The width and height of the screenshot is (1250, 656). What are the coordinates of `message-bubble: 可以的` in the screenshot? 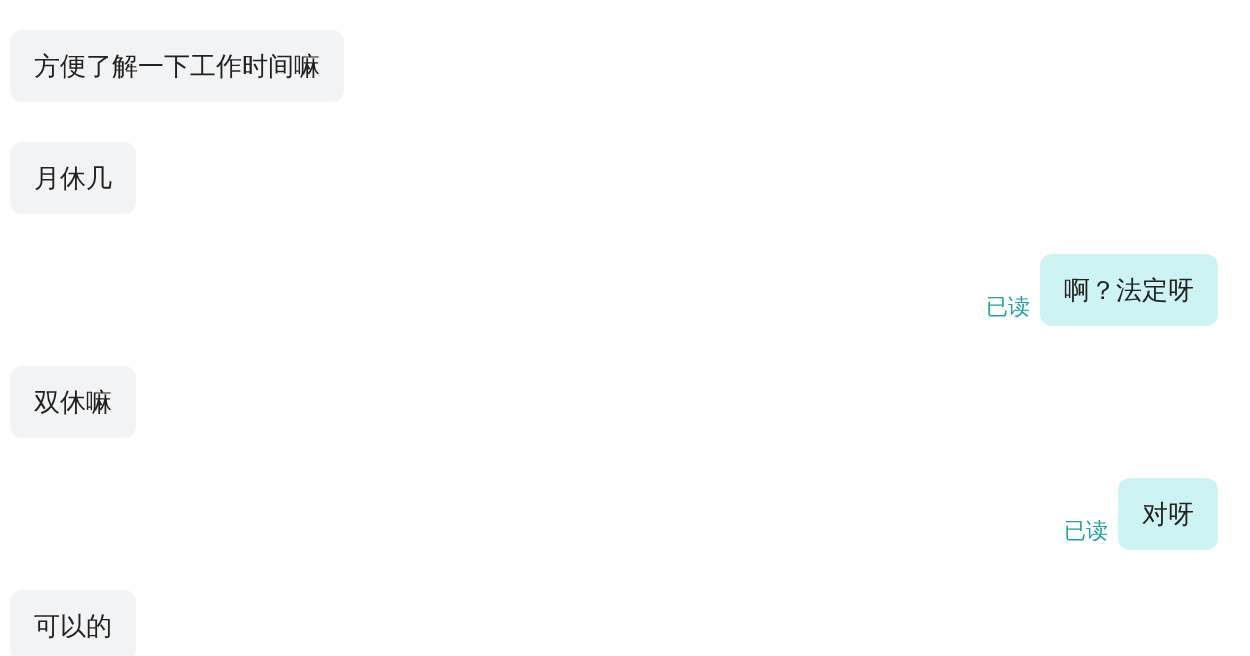 It's located at (73, 623).